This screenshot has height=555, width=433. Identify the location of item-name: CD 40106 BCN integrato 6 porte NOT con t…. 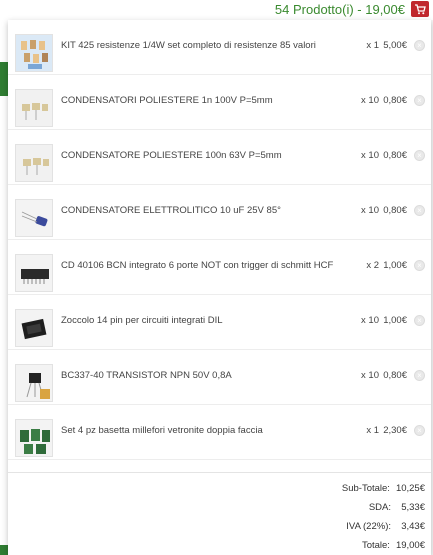
(207, 265).